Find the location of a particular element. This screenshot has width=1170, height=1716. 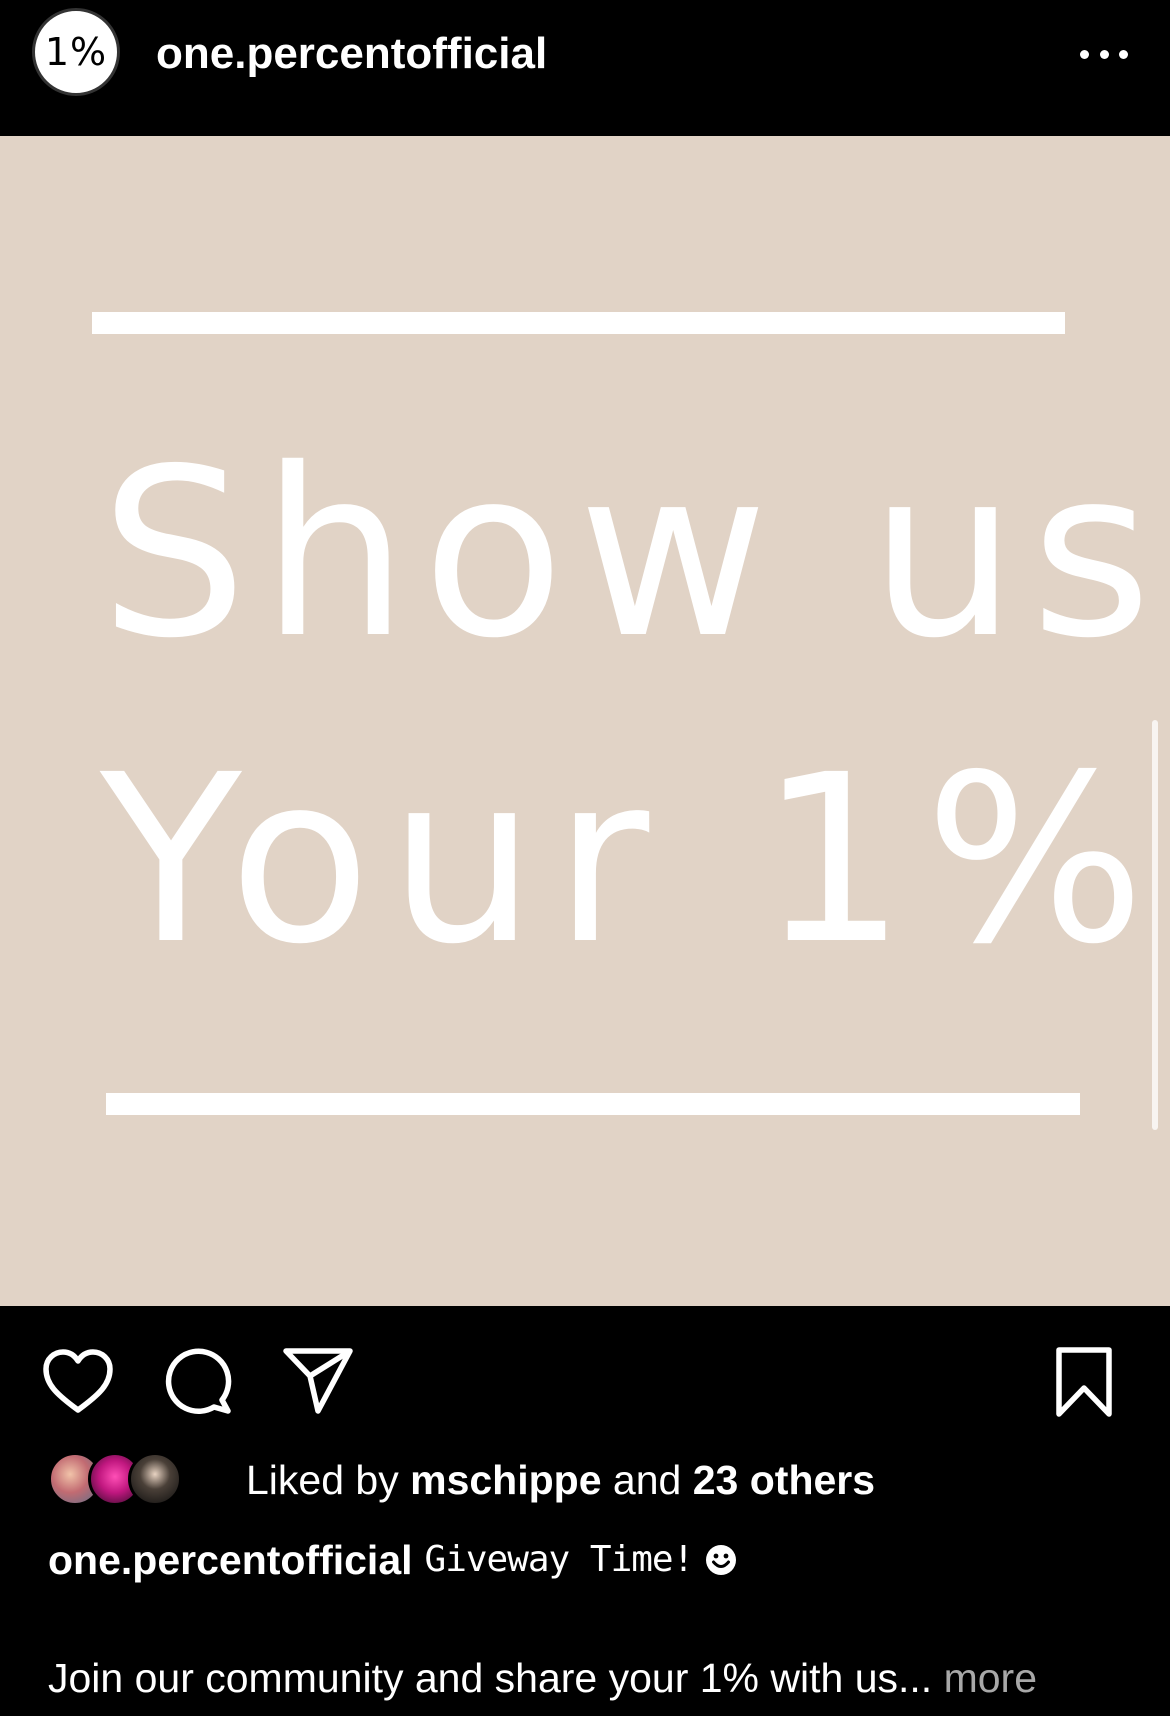

liker-username: mschippe is located at coordinates (505, 1480).